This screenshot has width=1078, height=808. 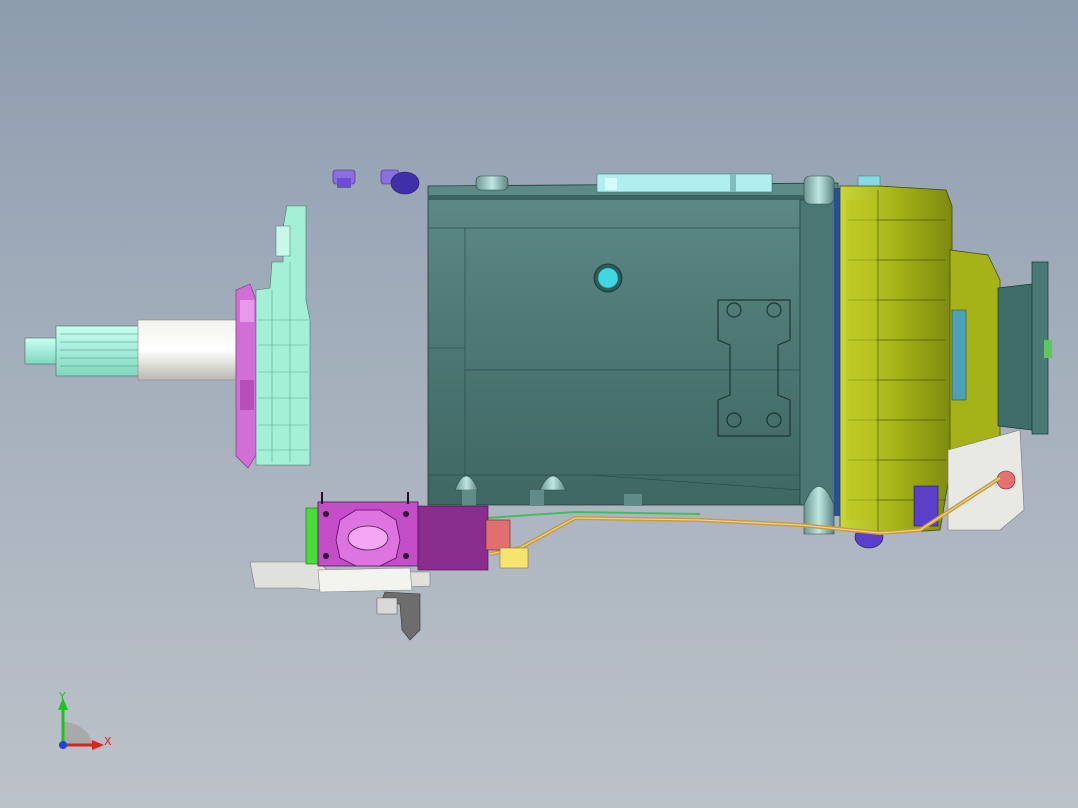 What do you see at coordinates (246, 376) in the screenshot?
I see `flange-plate` at bounding box center [246, 376].